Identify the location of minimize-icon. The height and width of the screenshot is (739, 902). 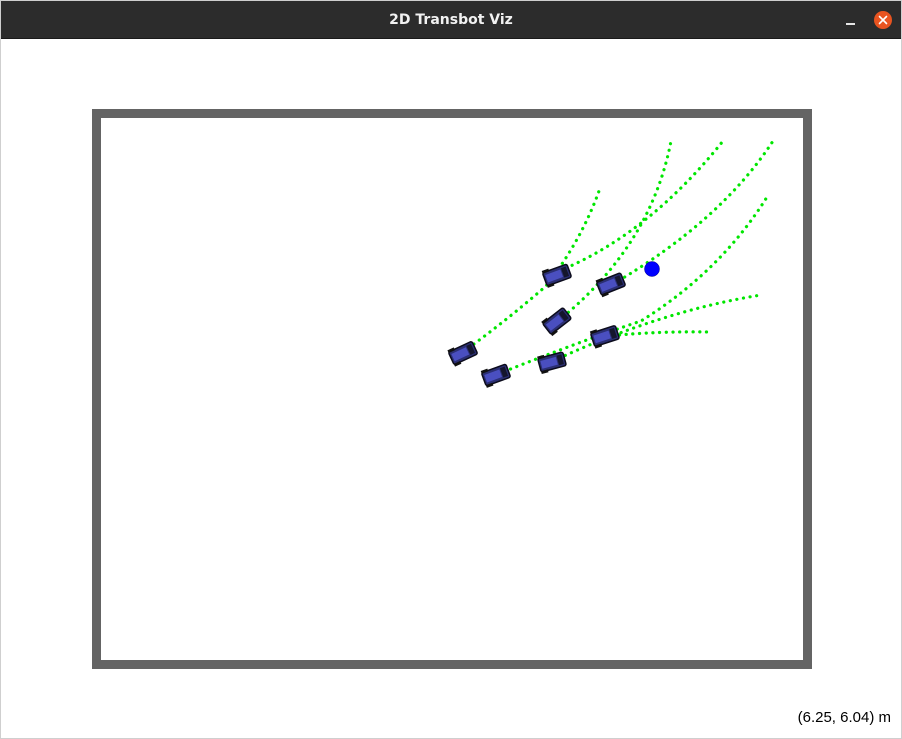
(850, 24).